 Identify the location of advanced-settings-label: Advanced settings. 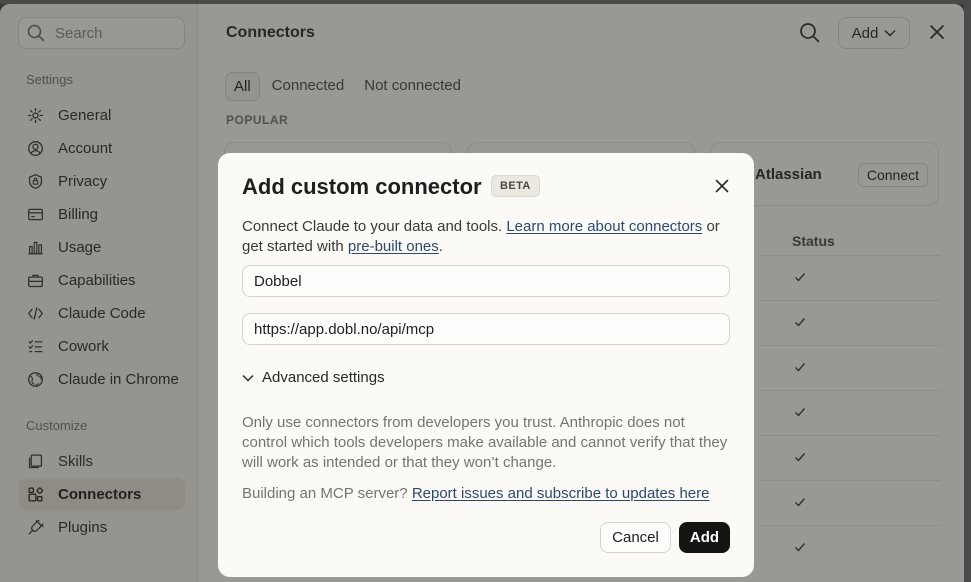
(323, 377).